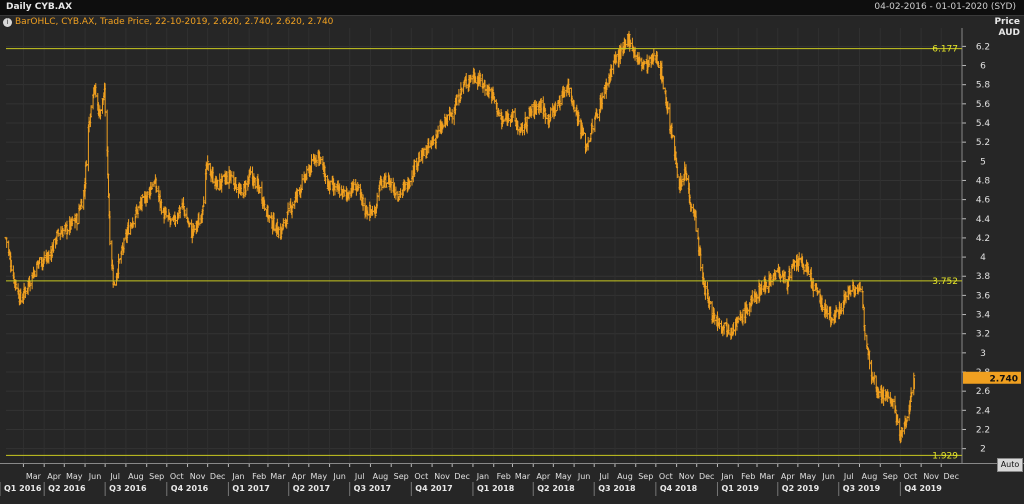  Describe the element at coordinates (983, 162) in the screenshot. I see `y-tick-label: 5` at that location.